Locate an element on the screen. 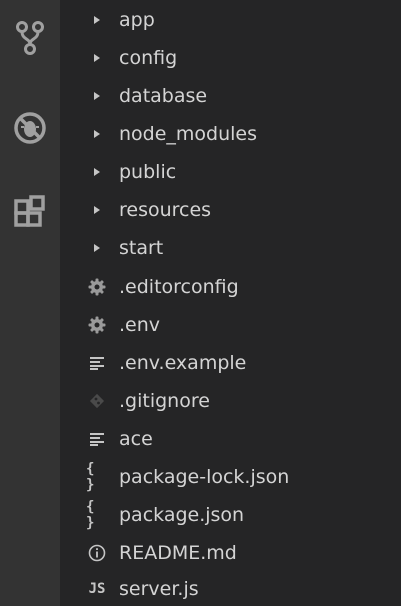  extensions-icon is located at coordinates (29, 211).